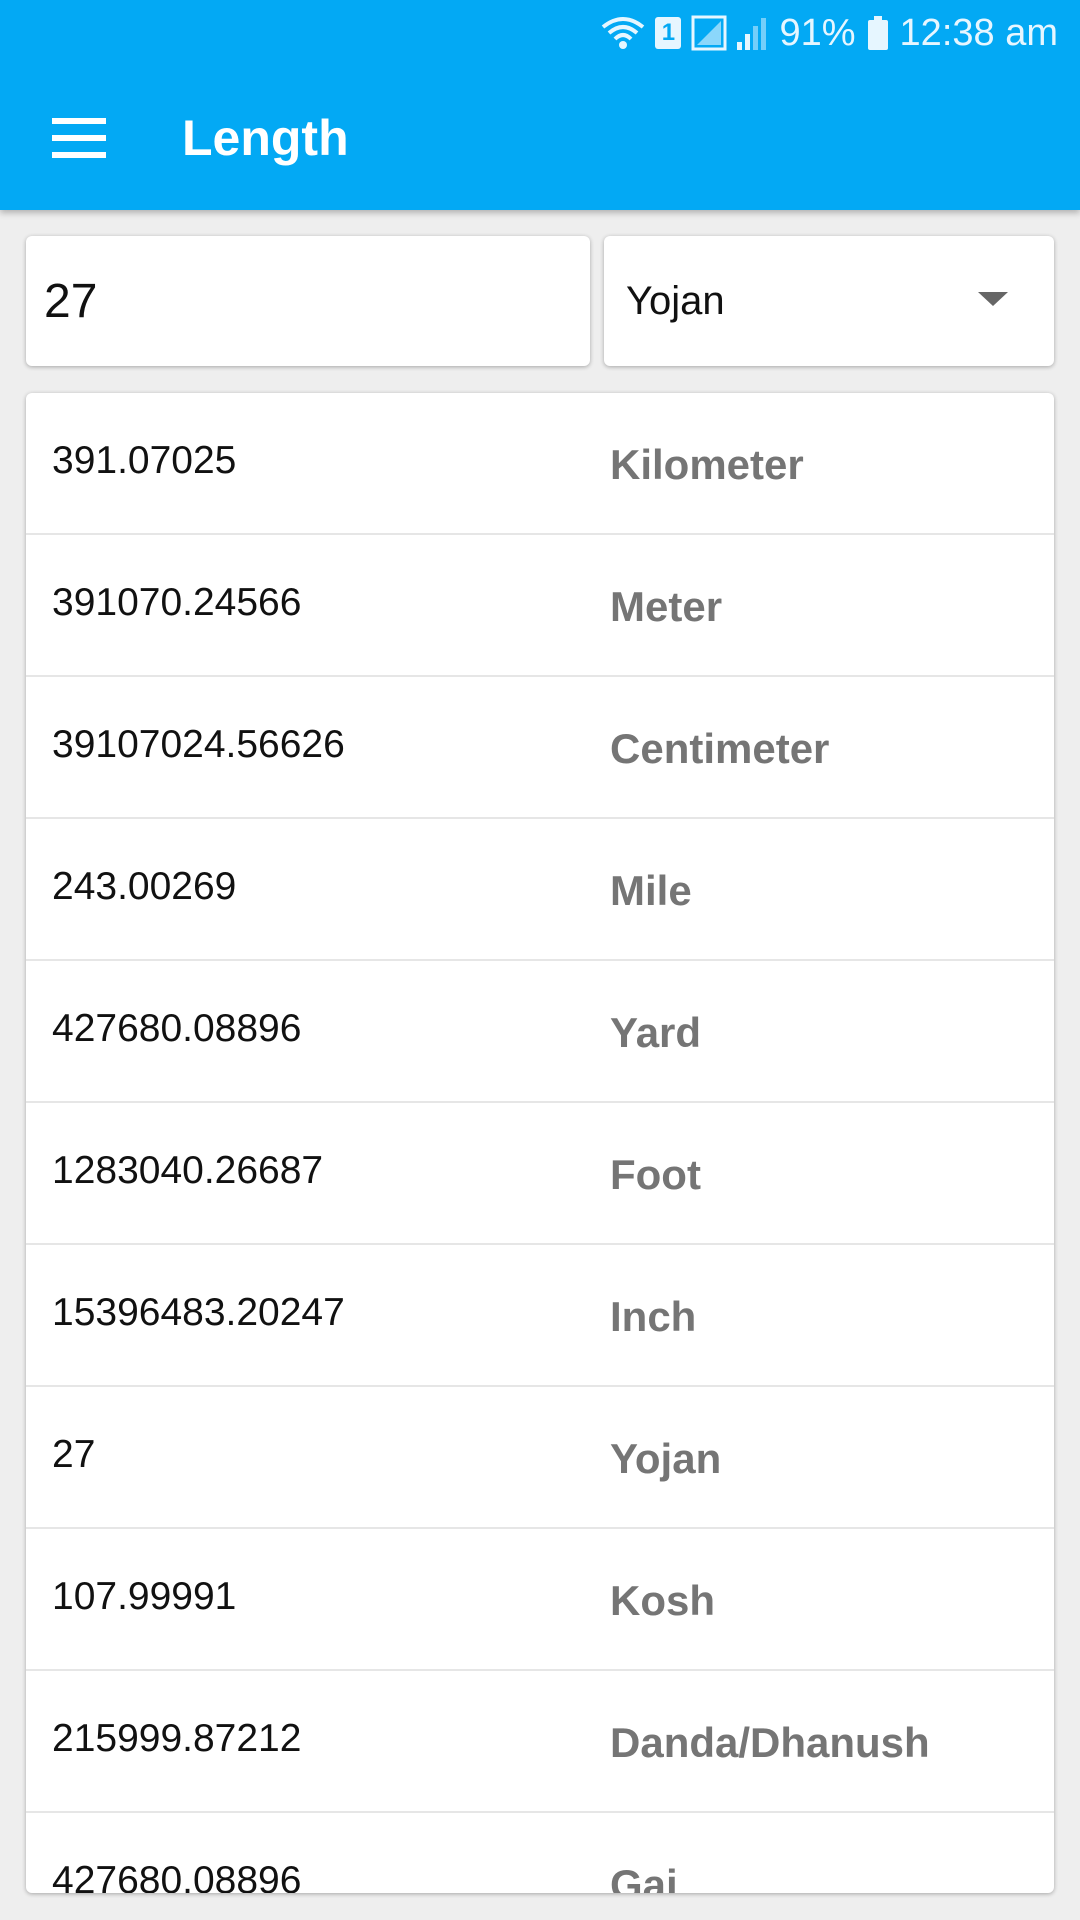  Describe the element at coordinates (993, 299) in the screenshot. I see `dropdown-arrow-icon` at that location.